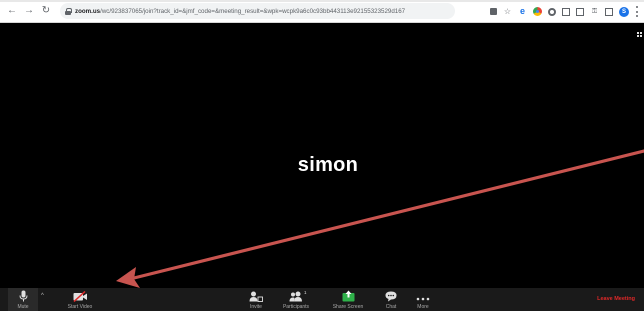  Describe the element at coordinates (42, 296) in the screenshot. I see `audio-options-chevron-icon: ^` at that location.